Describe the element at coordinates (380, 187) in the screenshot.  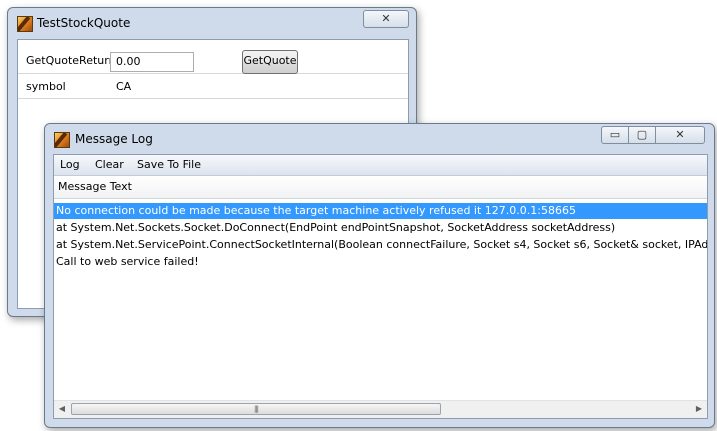
I see `message-text-column-header: Message Text` at that location.